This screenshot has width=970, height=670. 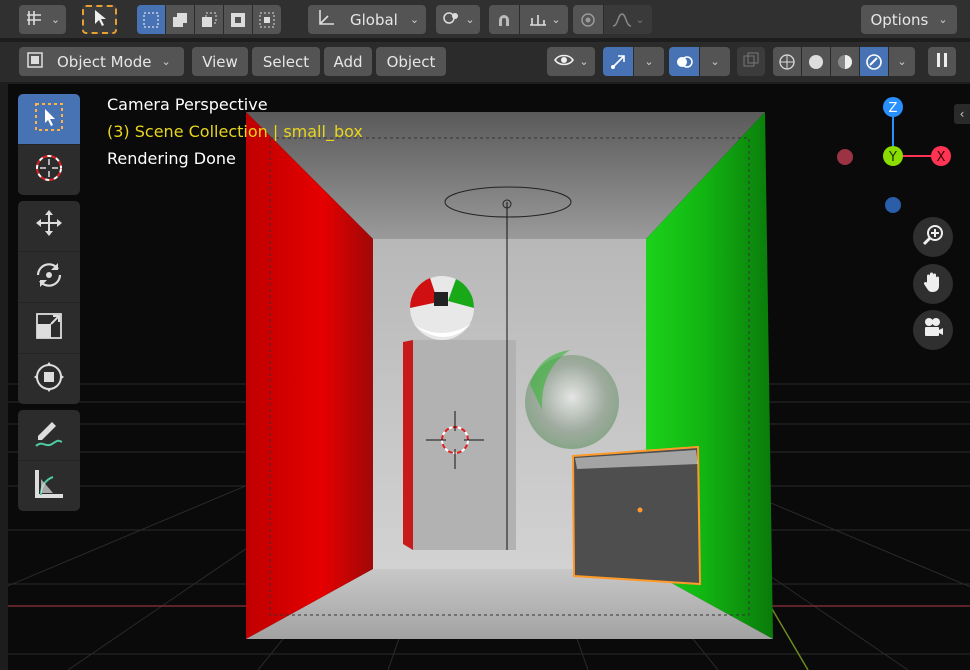 What do you see at coordinates (684, 61) in the screenshot?
I see `overlays-icon` at bounding box center [684, 61].